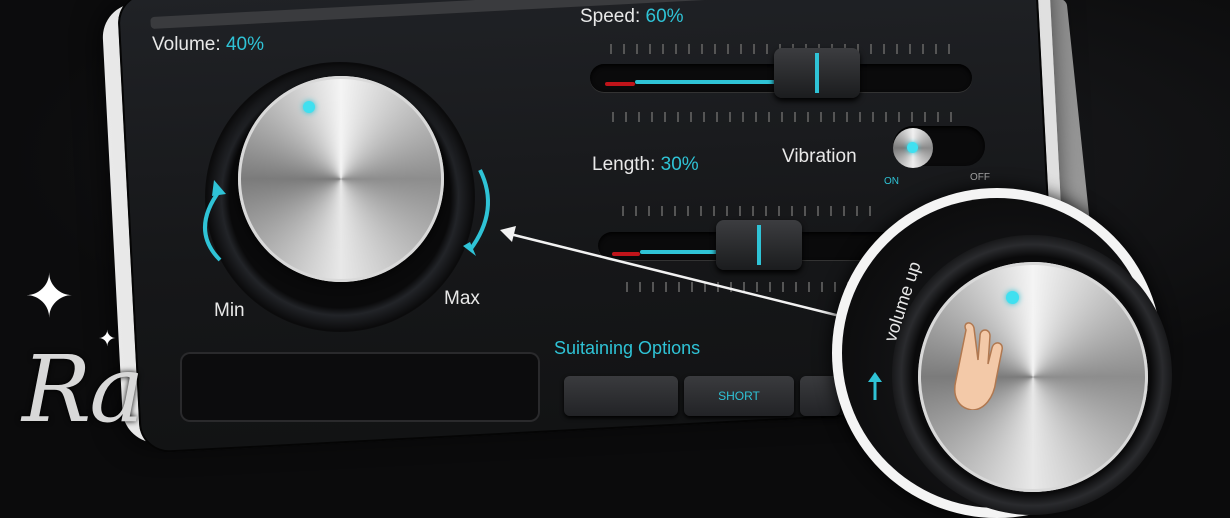  I want to click on vibration-label: Vibration, so click(819, 156).